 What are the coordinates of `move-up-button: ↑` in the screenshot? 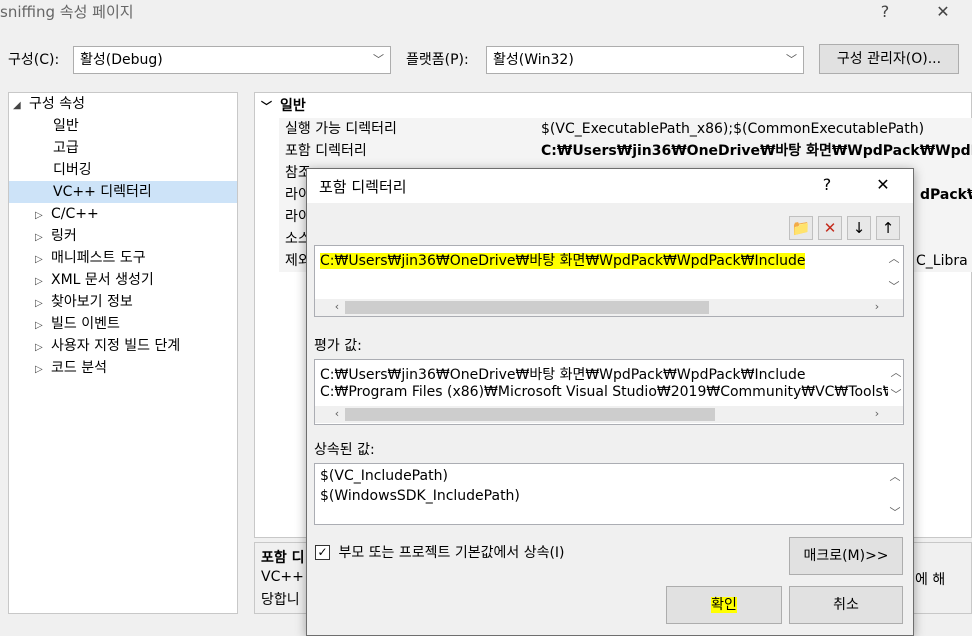 It's located at (888, 228).